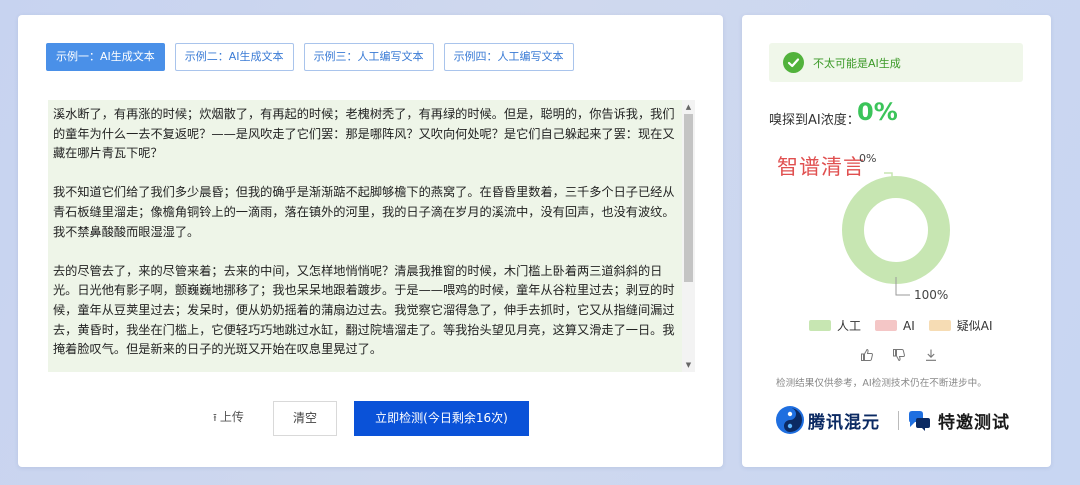 Image resolution: width=1080 pixels, height=485 pixels. I want to click on legend-item-suspected-ai: 疑似AI, so click(960, 325).